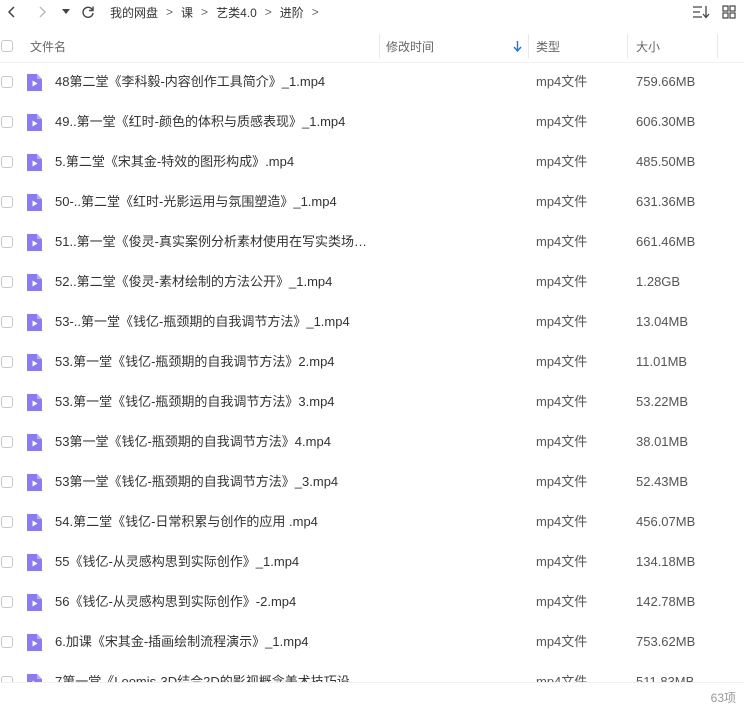 The width and height of the screenshot is (744, 706). I want to click on breadcrumb-item: 进阶, so click(292, 12).